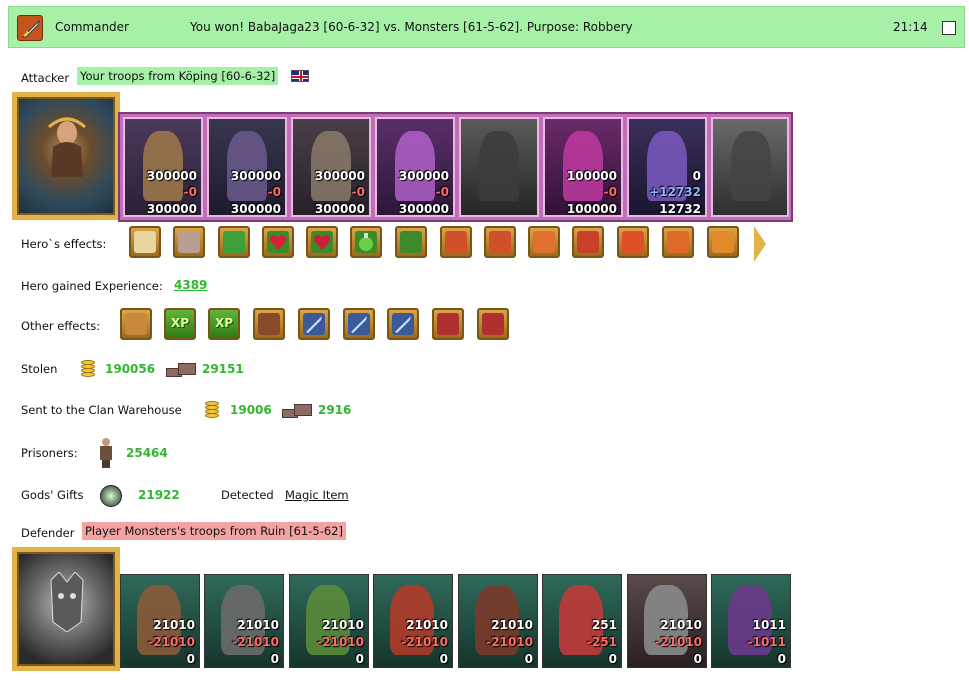  What do you see at coordinates (39, 369) in the screenshot?
I see `stolen-label: Stolen` at bounding box center [39, 369].